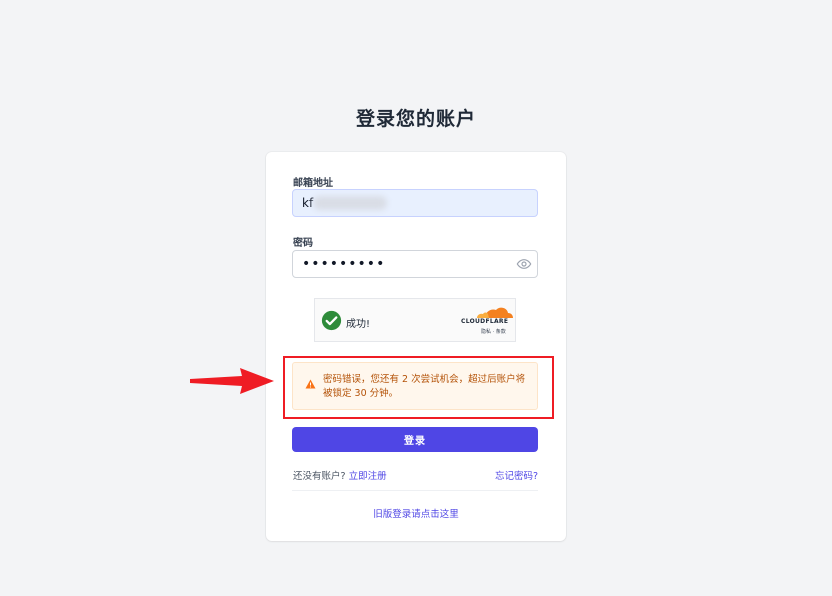 This screenshot has width=832, height=596. I want to click on password-label: 密码, so click(303, 243).